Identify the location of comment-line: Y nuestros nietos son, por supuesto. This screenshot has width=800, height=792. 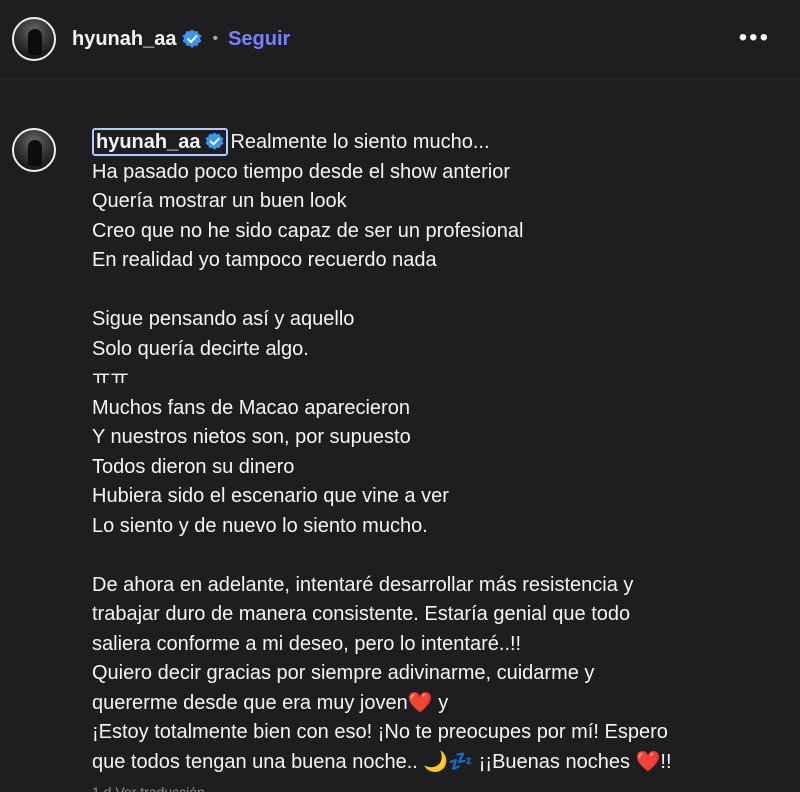
(251, 437).